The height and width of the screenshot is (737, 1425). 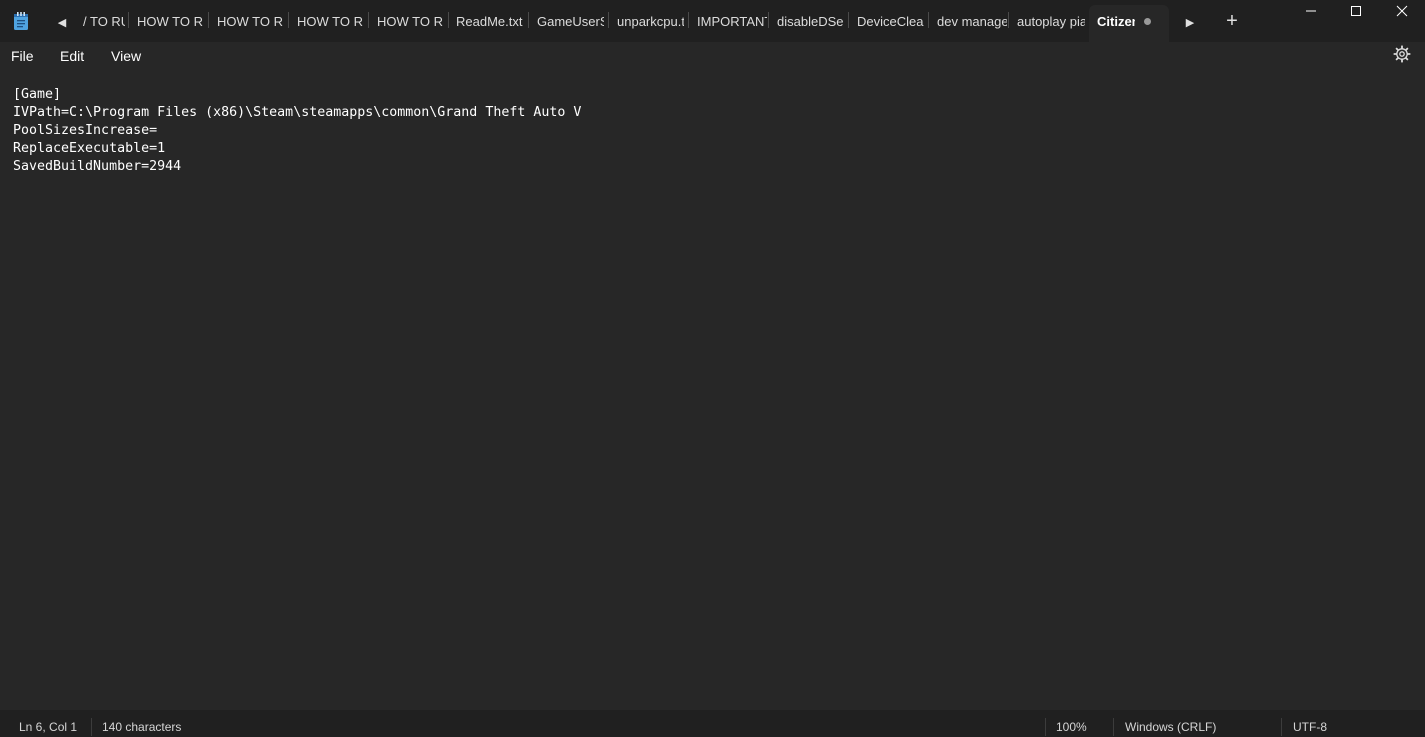 I want to click on tab: unparkcpu.txt, so click(x=650, y=22).